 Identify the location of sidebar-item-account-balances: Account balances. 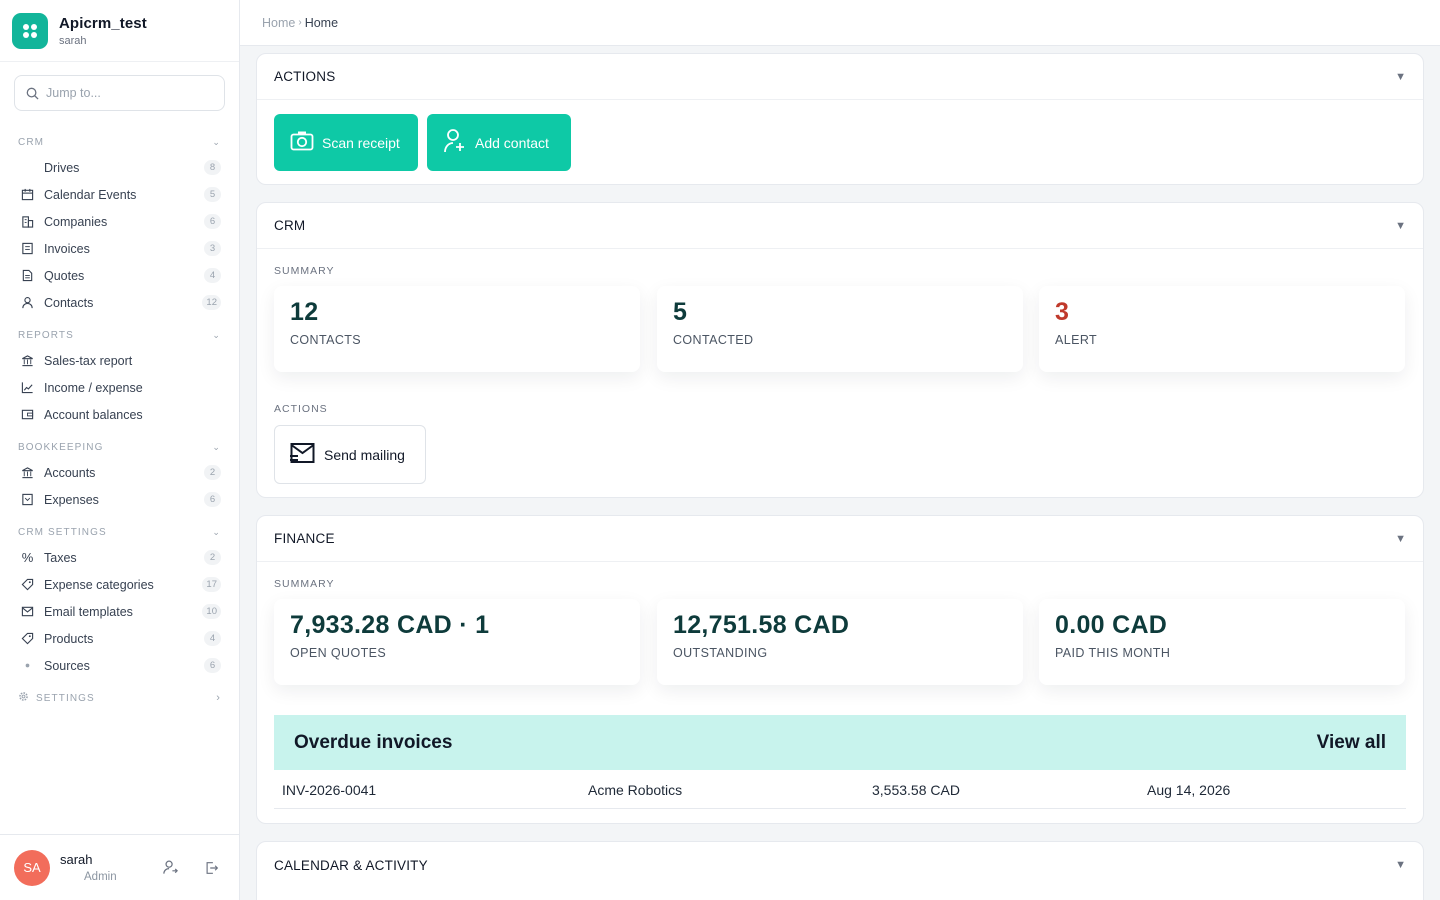
(119, 414).